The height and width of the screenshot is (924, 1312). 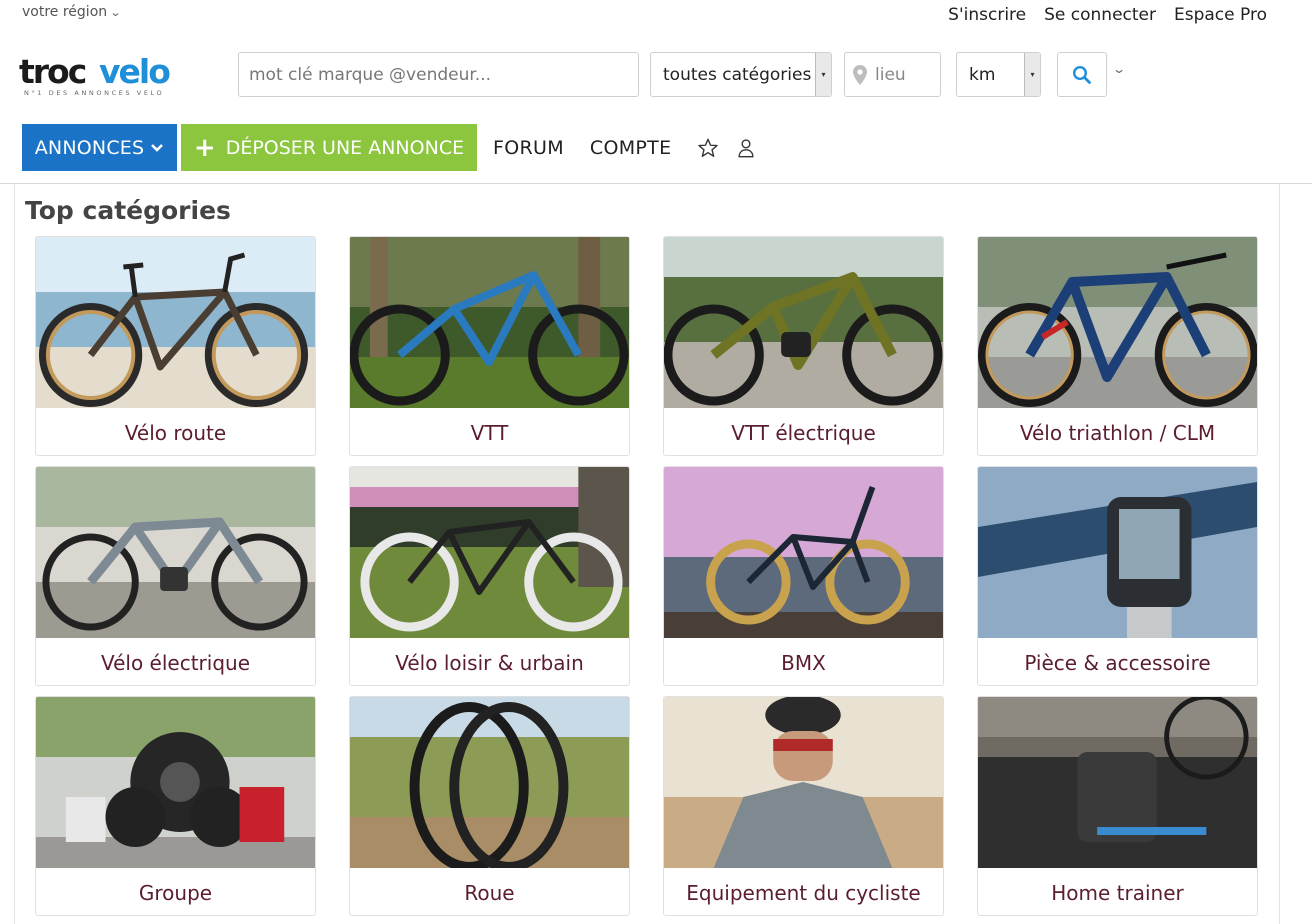 I want to click on account-links: S'inscrire Se connecter Espace Pro, so click(x=1107, y=15).